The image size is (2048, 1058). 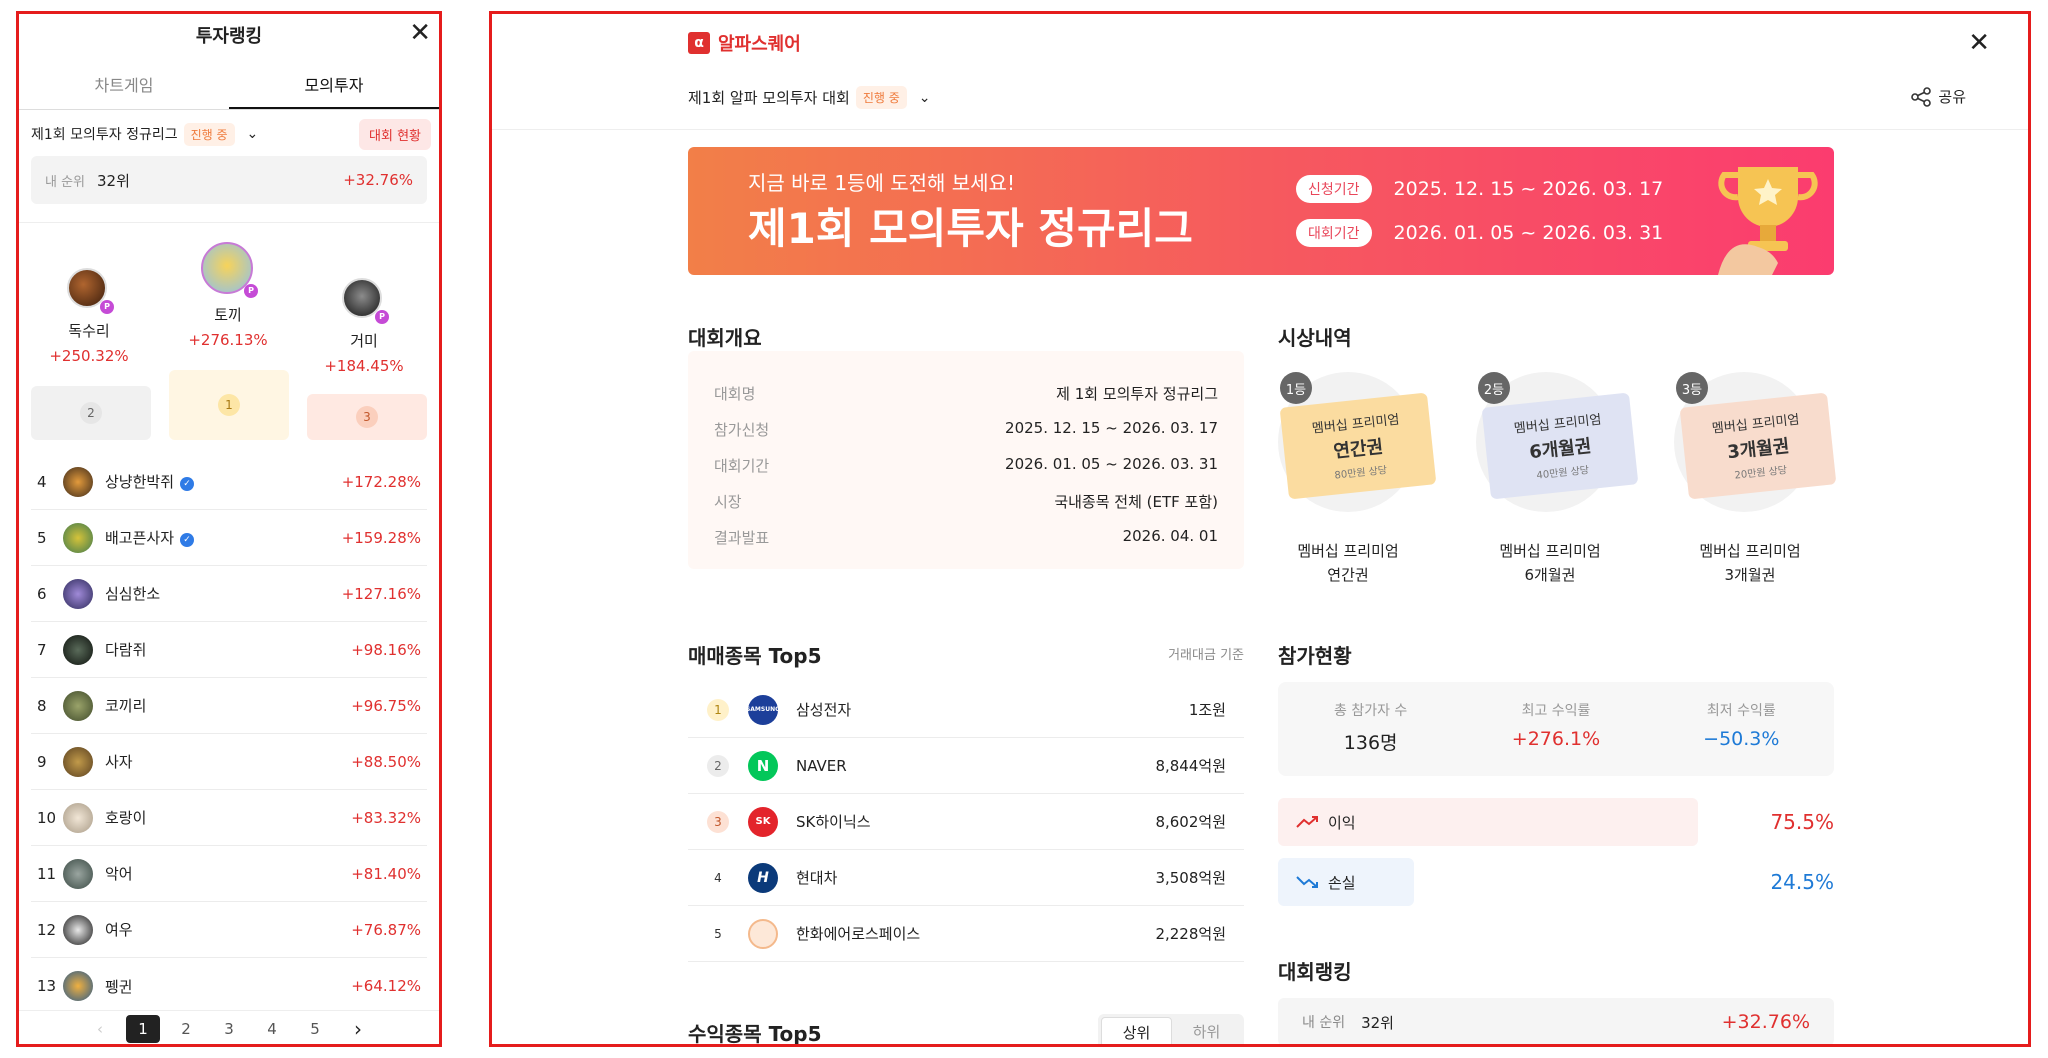 I want to click on row-name: 여우, so click(x=119, y=930).